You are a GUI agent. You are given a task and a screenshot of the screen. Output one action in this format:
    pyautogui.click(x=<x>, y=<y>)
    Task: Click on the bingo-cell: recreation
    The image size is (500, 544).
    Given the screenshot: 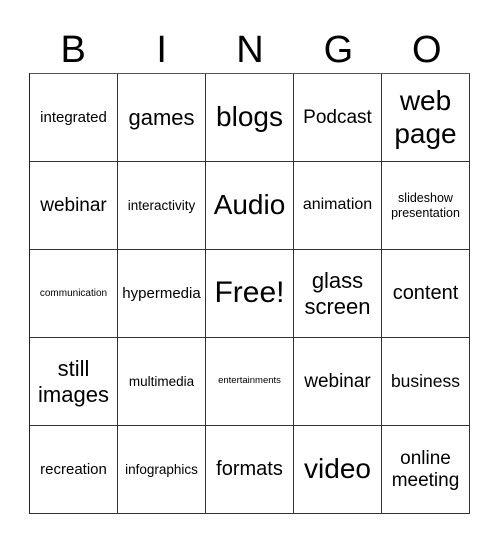 What is the action you would take?
    pyautogui.click(x=74, y=470)
    